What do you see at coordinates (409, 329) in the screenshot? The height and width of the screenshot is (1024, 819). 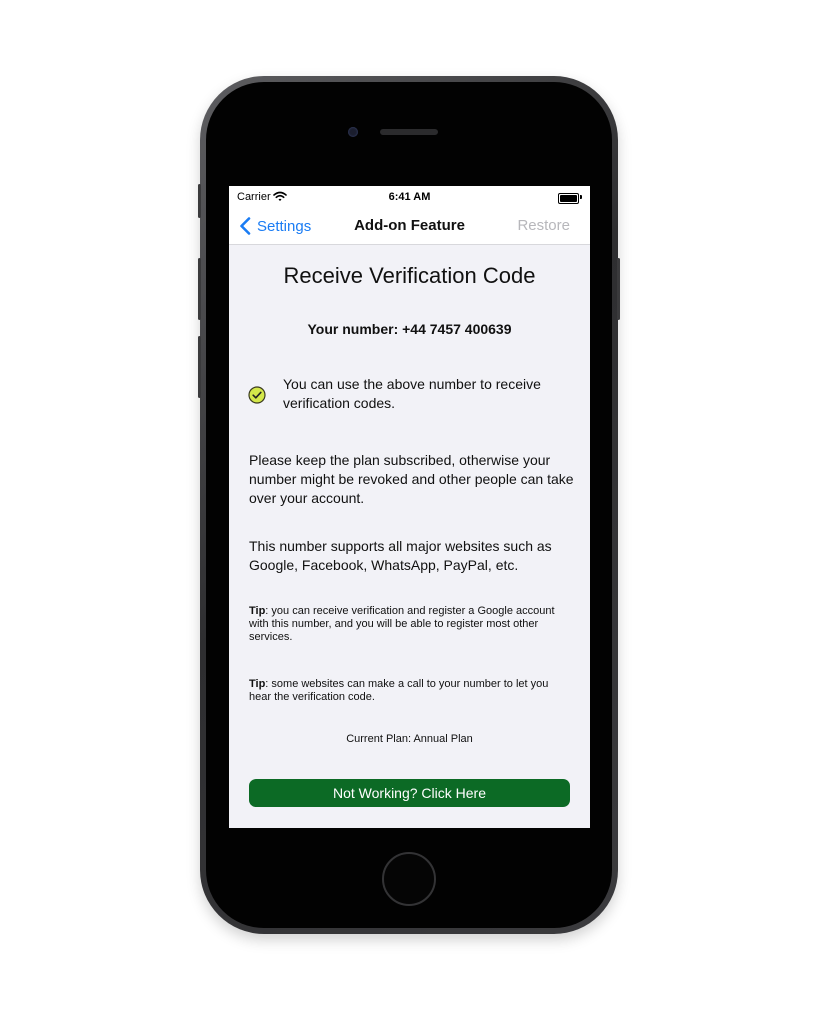 I see `your-number-label: Your number: +44 7457 400639` at bounding box center [409, 329].